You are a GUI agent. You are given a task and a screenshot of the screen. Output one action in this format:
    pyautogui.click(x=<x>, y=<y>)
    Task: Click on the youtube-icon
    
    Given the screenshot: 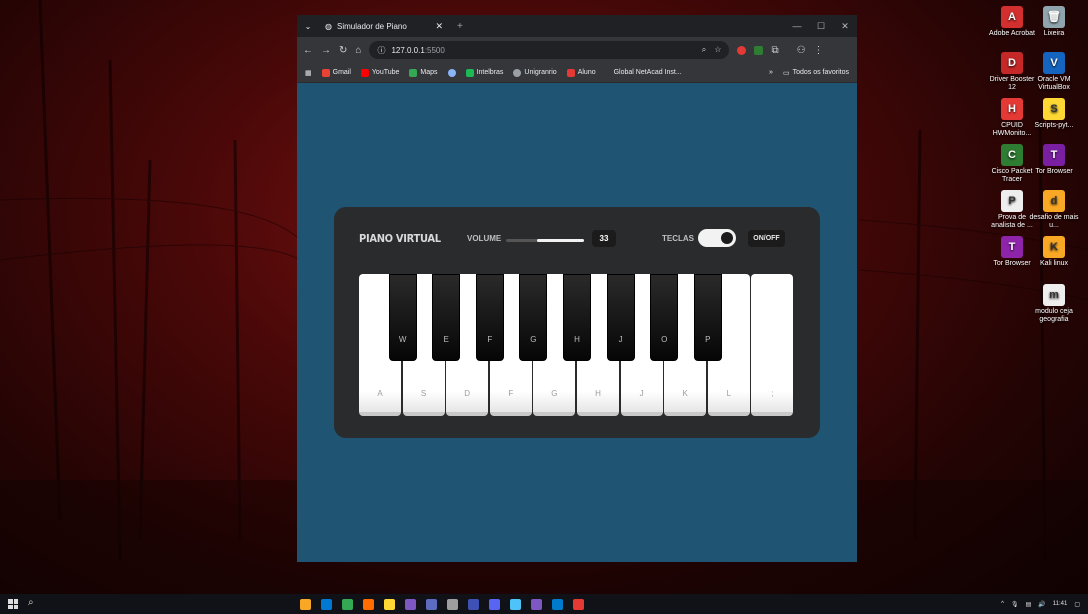 What is the action you would take?
    pyautogui.click(x=364, y=72)
    